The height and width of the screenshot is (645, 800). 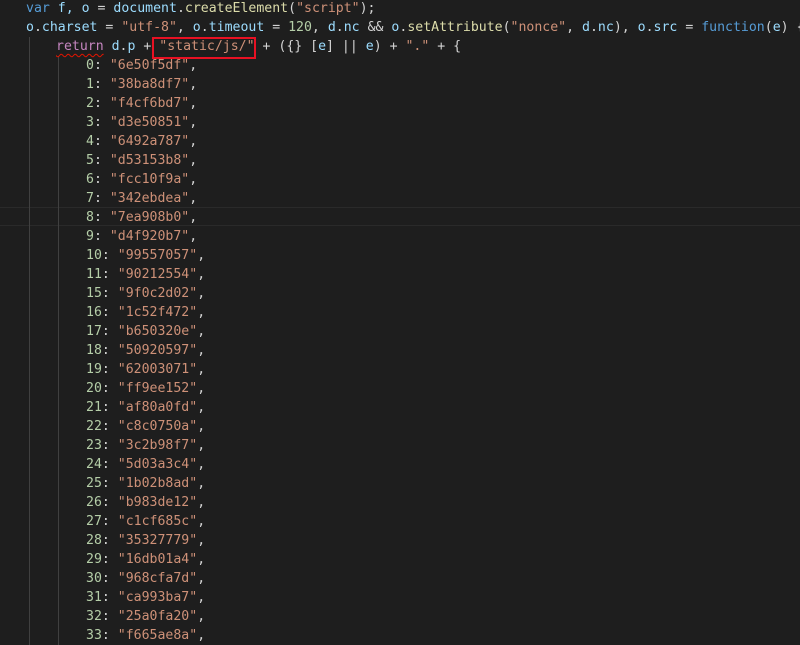 What do you see at coordinates (80, 46) in the screenshot?
I see `return-keyword: return` at bounding box center [80, 46].